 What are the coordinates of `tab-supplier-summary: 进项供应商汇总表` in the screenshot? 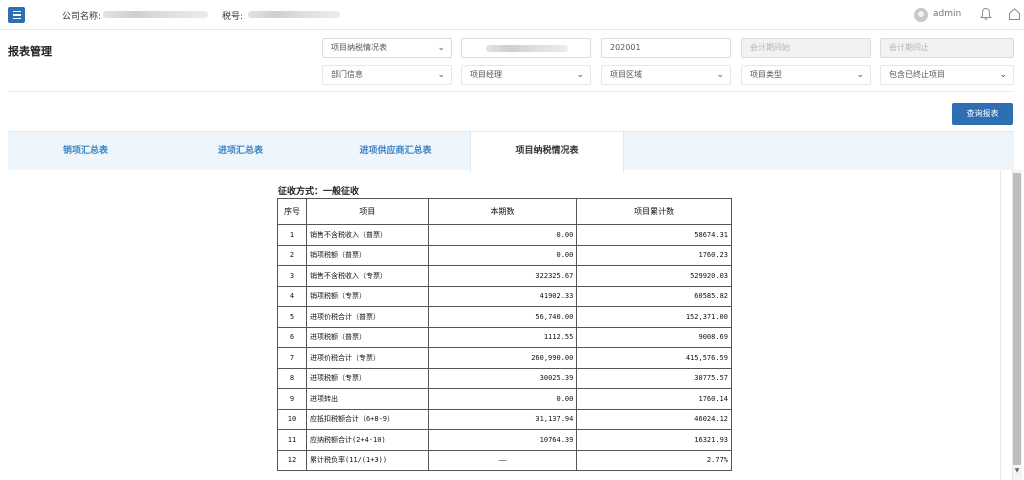 It's located at (395, 151).